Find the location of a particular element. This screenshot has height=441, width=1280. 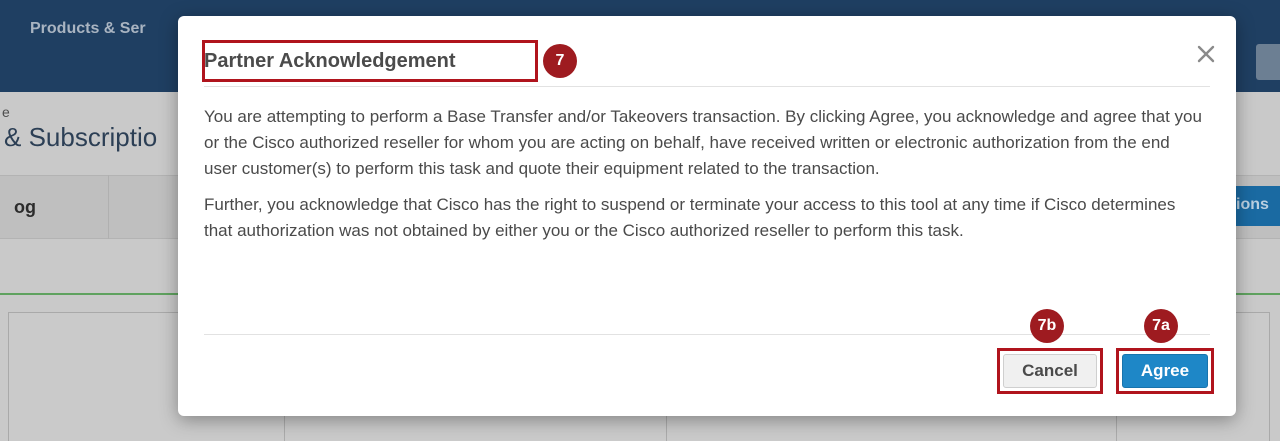

cancel-button: Cancel is located at coordinates (1050, 371).